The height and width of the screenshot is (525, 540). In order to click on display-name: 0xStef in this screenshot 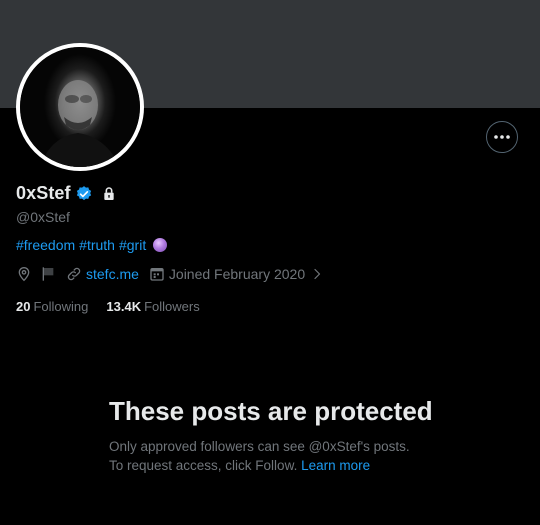, I will do `click(43, 193)`.